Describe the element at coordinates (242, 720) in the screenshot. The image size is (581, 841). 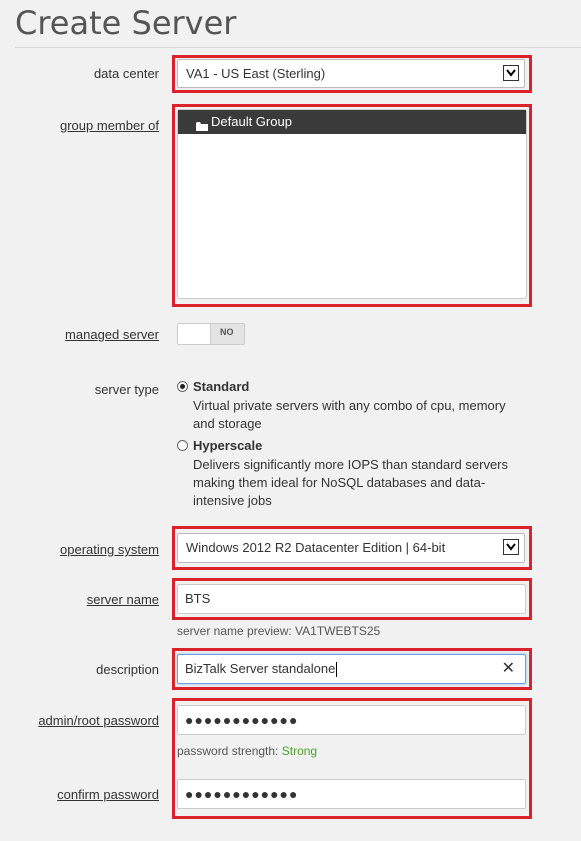
I see `password-masked: ●●●●●●●●●●●●` at that location.